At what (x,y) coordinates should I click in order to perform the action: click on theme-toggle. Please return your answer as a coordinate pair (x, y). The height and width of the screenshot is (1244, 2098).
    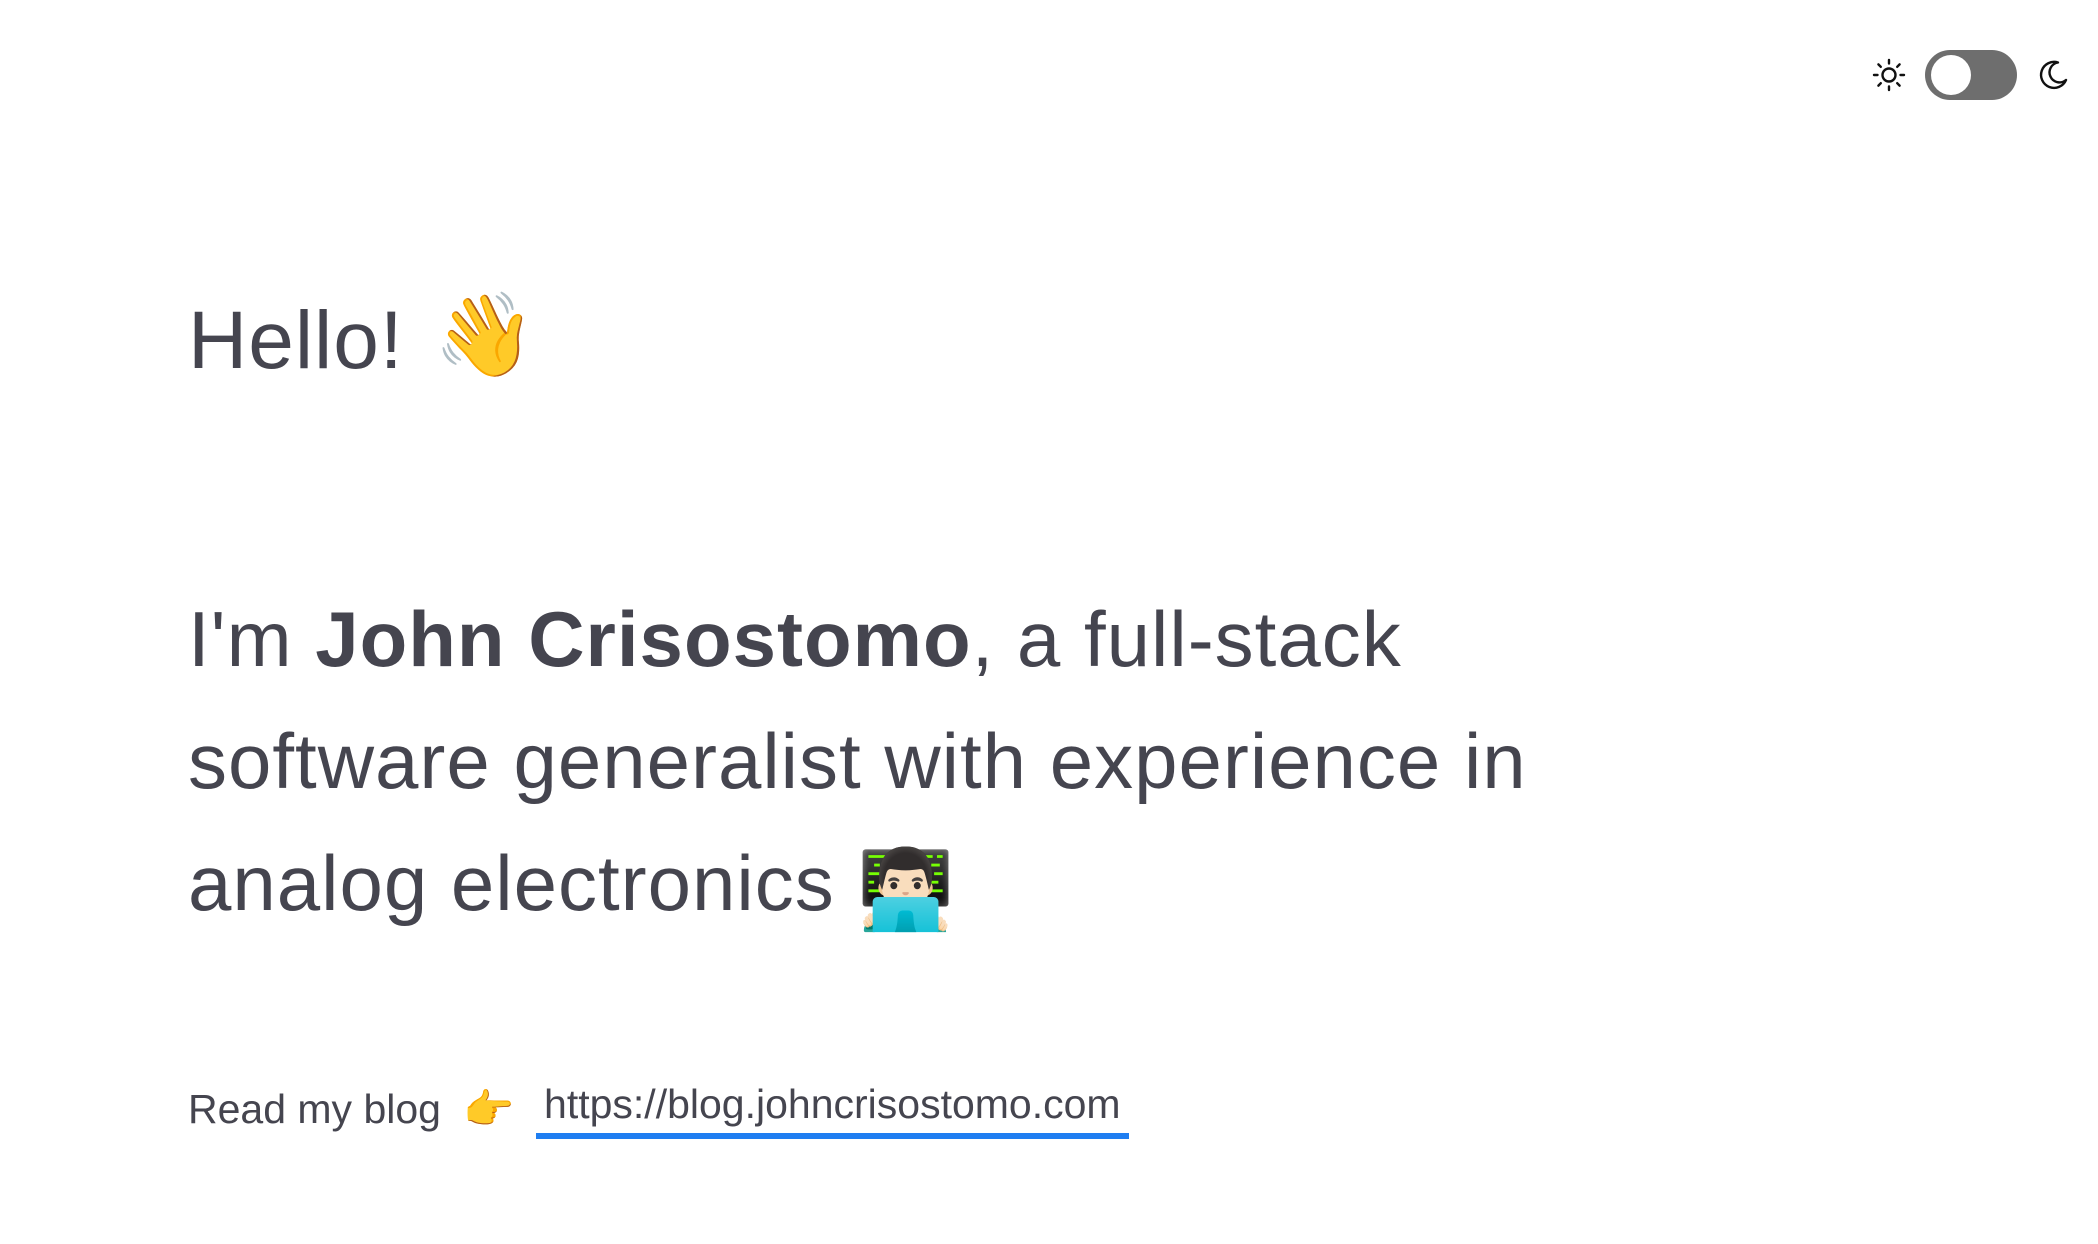
    Looking at the image, I should click on (1971, 75).